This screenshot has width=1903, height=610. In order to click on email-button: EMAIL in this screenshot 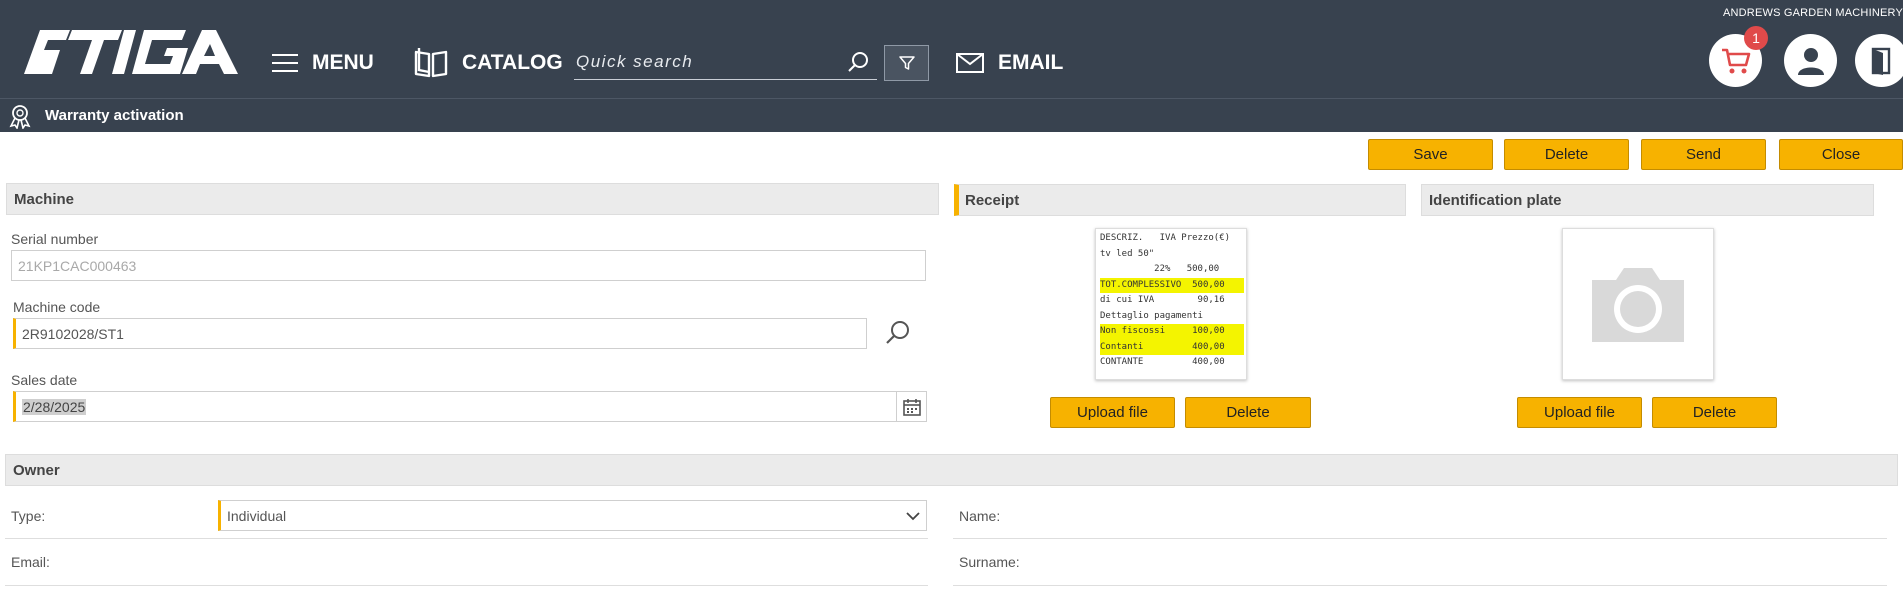, I will do `click(1009, 63)`.